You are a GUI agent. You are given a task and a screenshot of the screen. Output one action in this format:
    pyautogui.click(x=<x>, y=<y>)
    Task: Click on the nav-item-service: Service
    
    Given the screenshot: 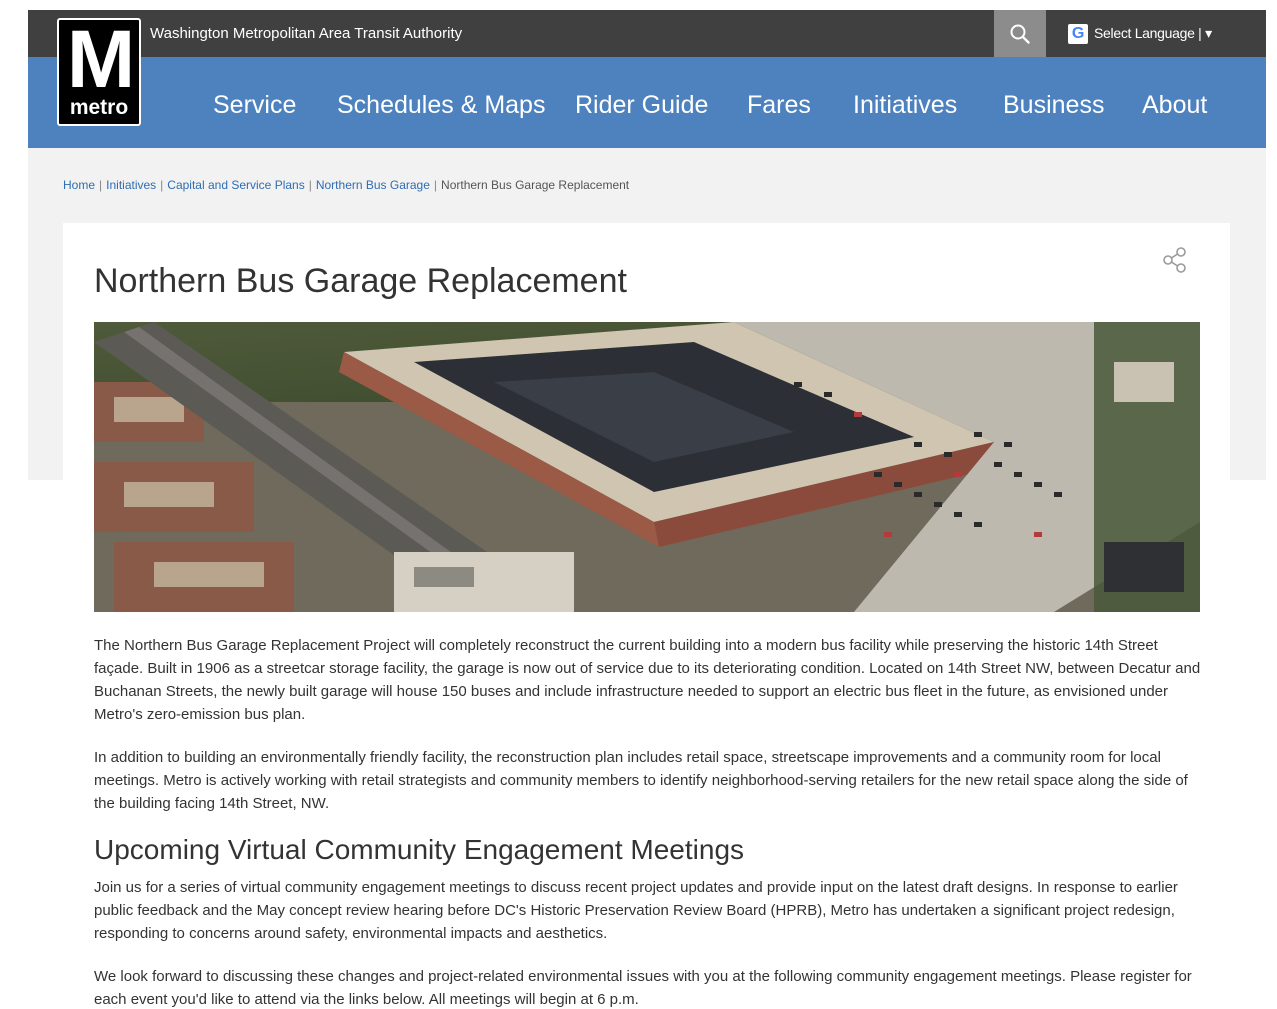 What is the action you would take?
    pyautogui.click(x=254, y=102)
    